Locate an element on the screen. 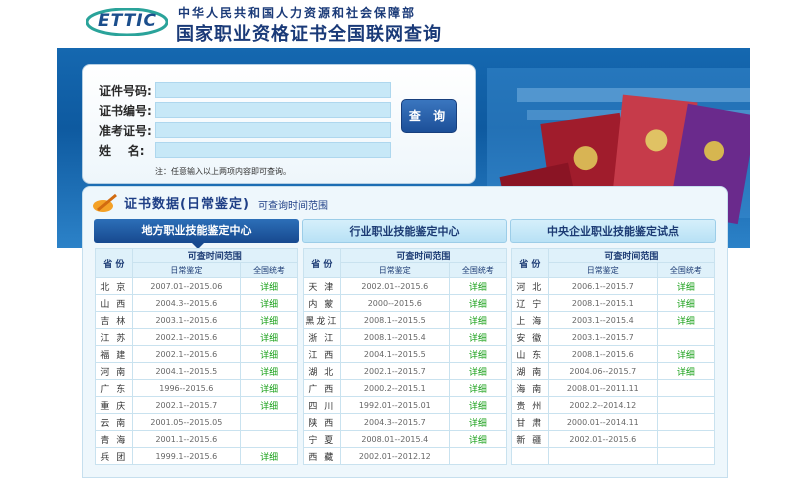 The image size is (800, 478). table-row is located at coordinates (613, 456).